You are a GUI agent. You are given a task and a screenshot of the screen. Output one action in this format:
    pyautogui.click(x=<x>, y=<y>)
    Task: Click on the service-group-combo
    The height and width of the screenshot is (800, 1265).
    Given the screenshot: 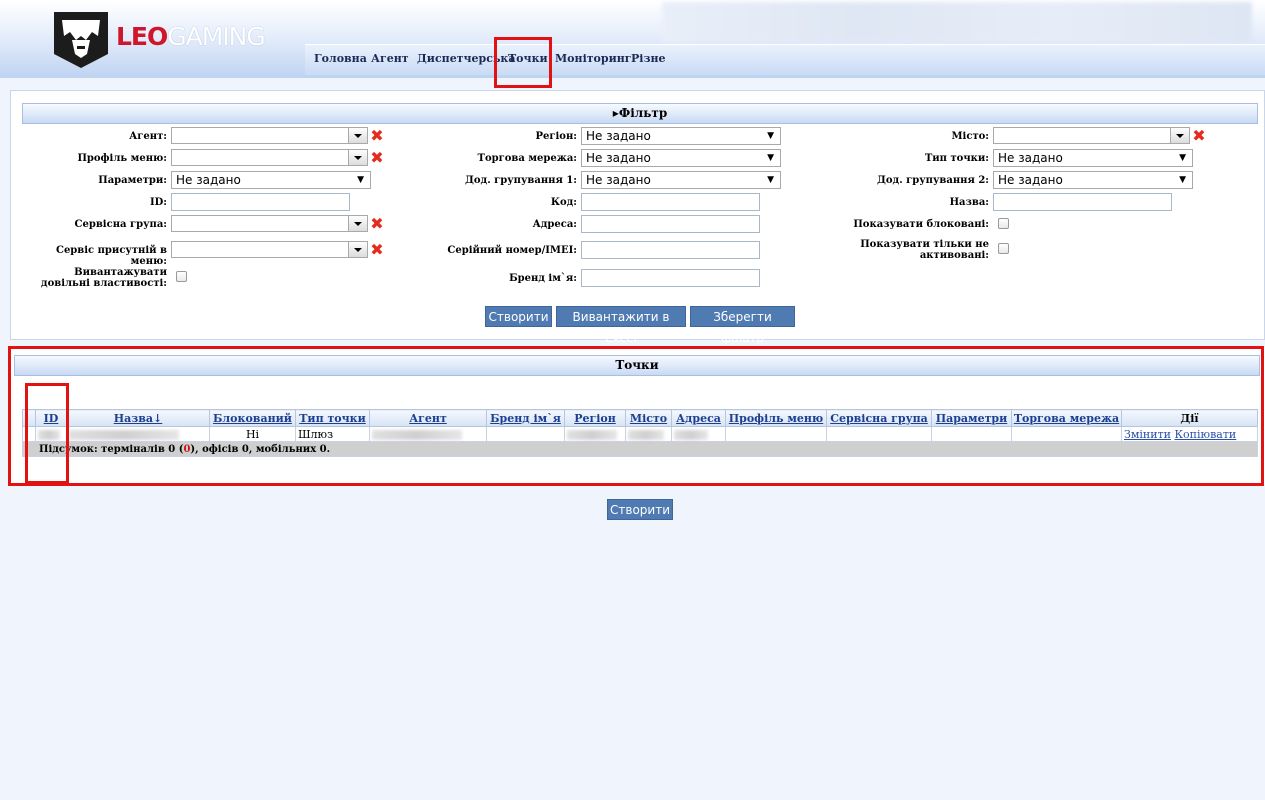 What is the action you would take?
    pyautogui.click(x=269, y=223)
    